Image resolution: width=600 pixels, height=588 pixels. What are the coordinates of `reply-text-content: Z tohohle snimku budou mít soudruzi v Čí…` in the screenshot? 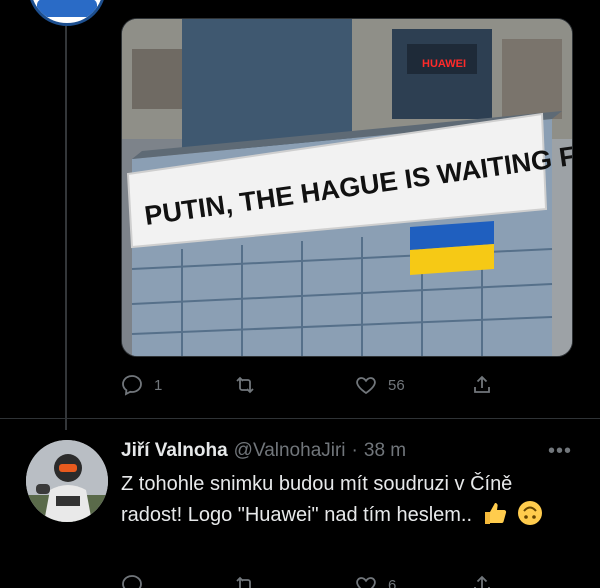 It's located at (317, 499).